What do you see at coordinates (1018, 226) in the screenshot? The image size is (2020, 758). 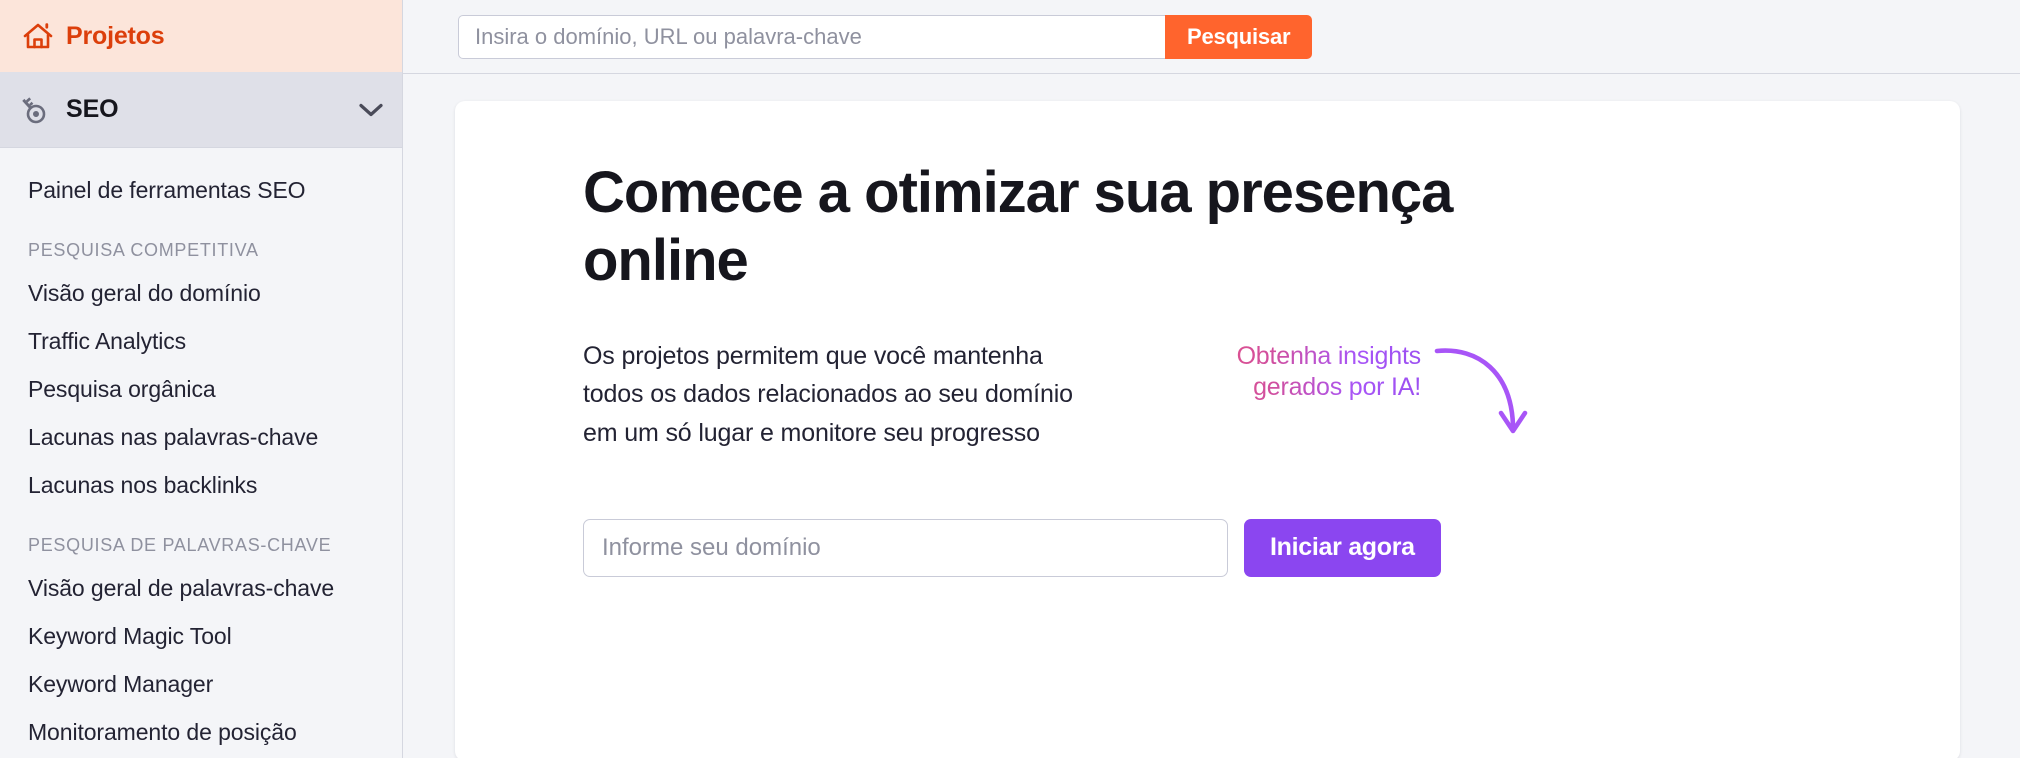 I see `page-title: Comece a otimizar sua presença online` at bounding box center [1018, 226].